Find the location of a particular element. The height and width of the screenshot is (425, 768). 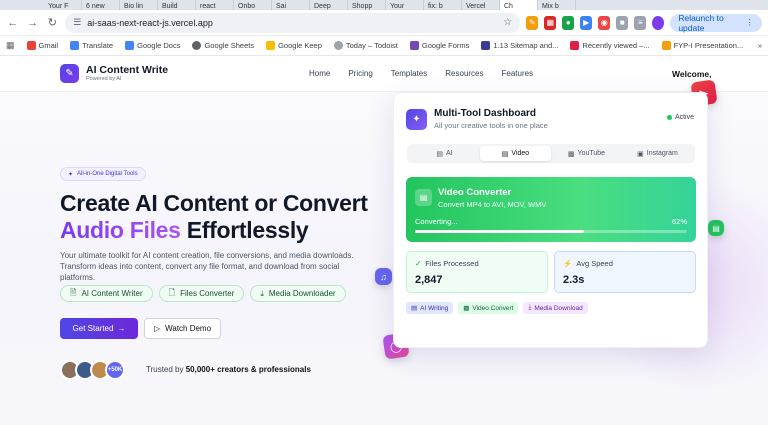

browser-tab: 6 new is located at coordinates (101, 5).